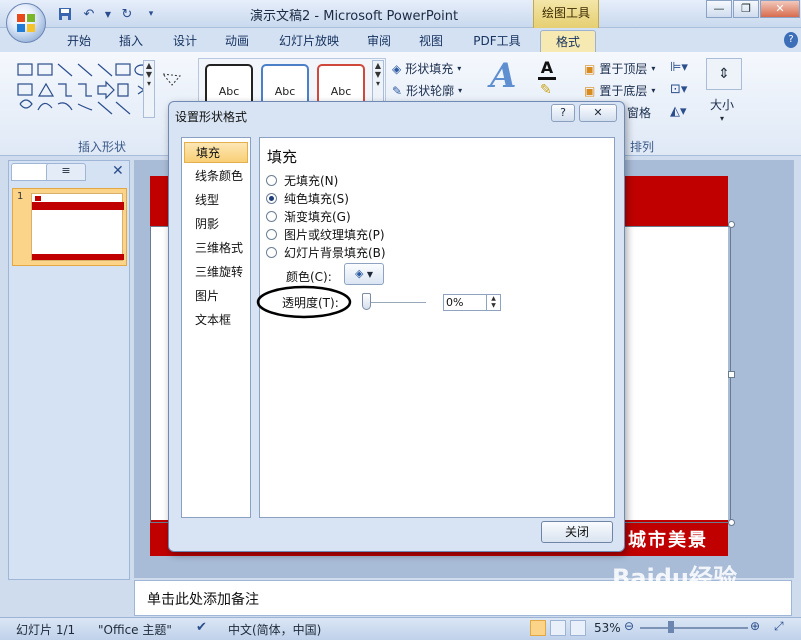 This screenshot has width=801, height=640. What do you see at coordinates (131, 41) in the screenshot?
I see `tab-insert: 插入` at bounding box center [131, 41].